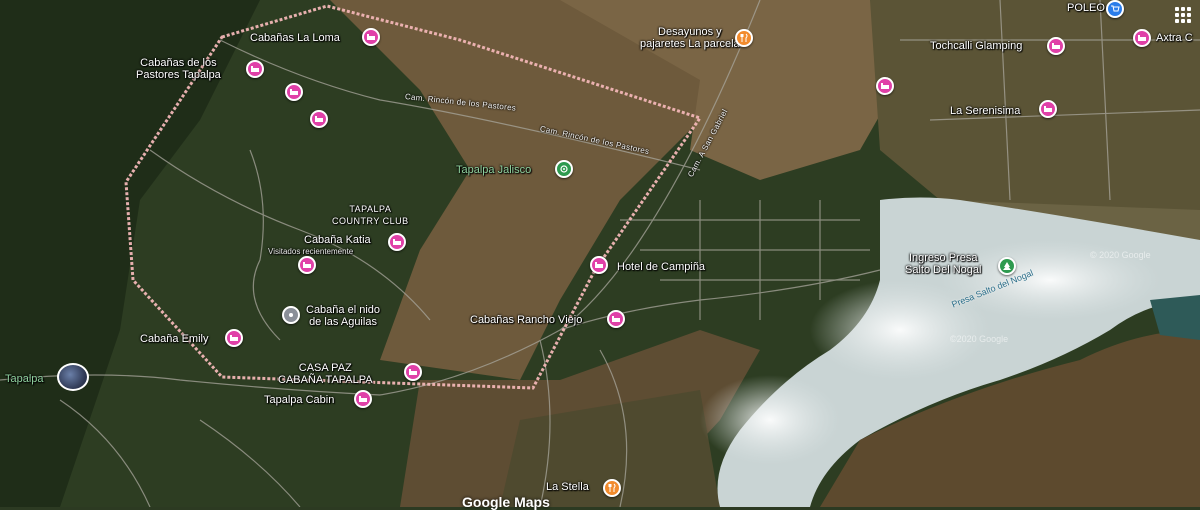 The image size is (1200, 510). I want to click on label-hotel-campina: Hotel de Campiña, so click(661, 267).